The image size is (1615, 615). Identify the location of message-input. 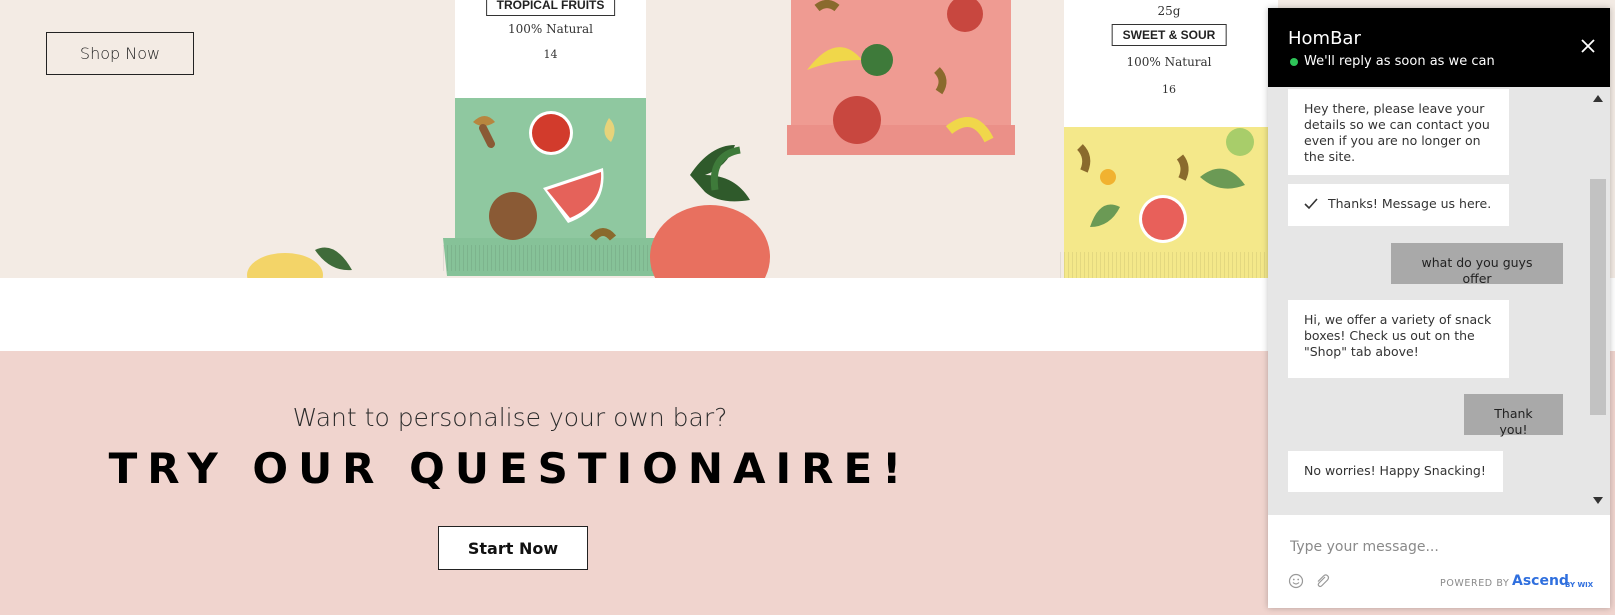
(1440, 547).